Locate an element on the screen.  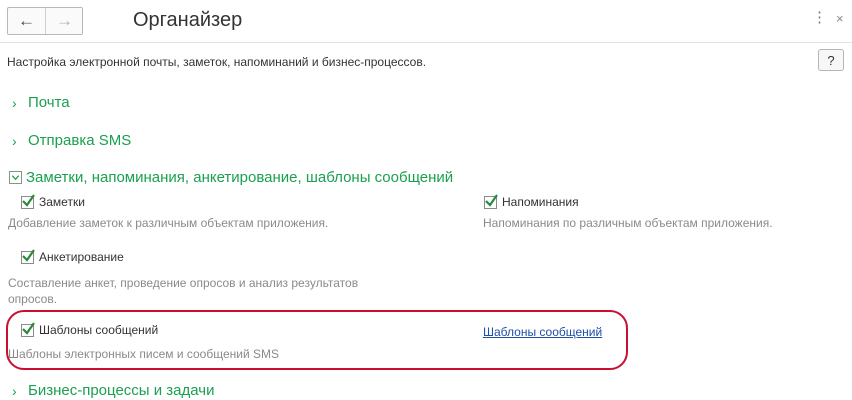
section-business-processes-label: Бизнес-процессы и задачи is located at coordinates (121, 390).